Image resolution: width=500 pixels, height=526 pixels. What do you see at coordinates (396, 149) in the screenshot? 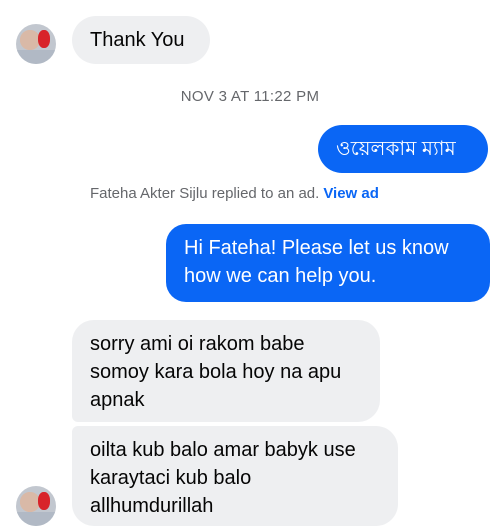
I see `message-text: ওয়েলকাম ম্যাম` at bounding box center [396, 149].